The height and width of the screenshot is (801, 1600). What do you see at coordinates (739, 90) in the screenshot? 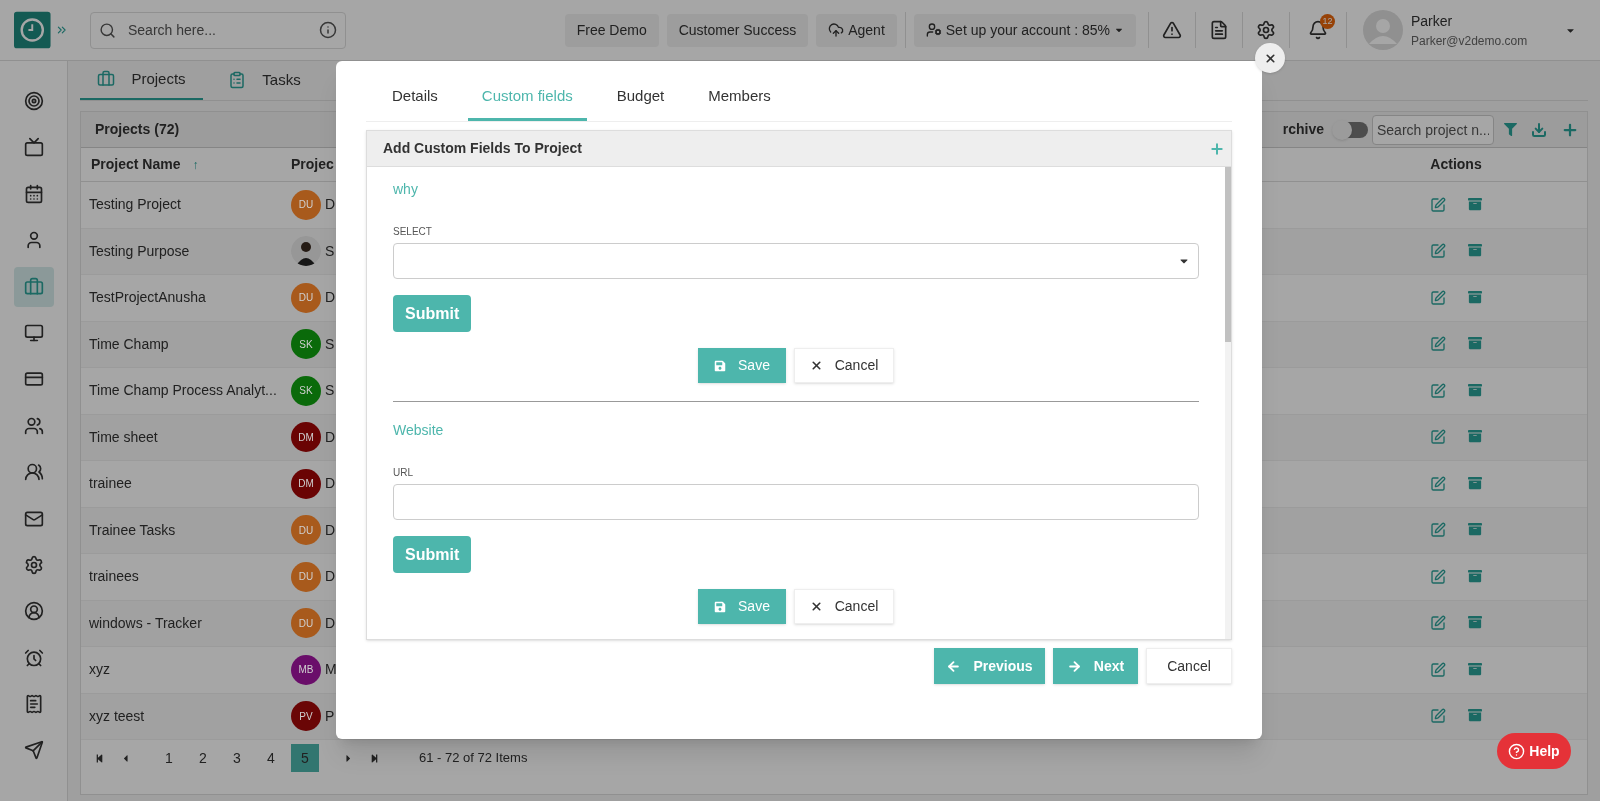
I see `modal-tab: Members` at bounding box center [739, 90].